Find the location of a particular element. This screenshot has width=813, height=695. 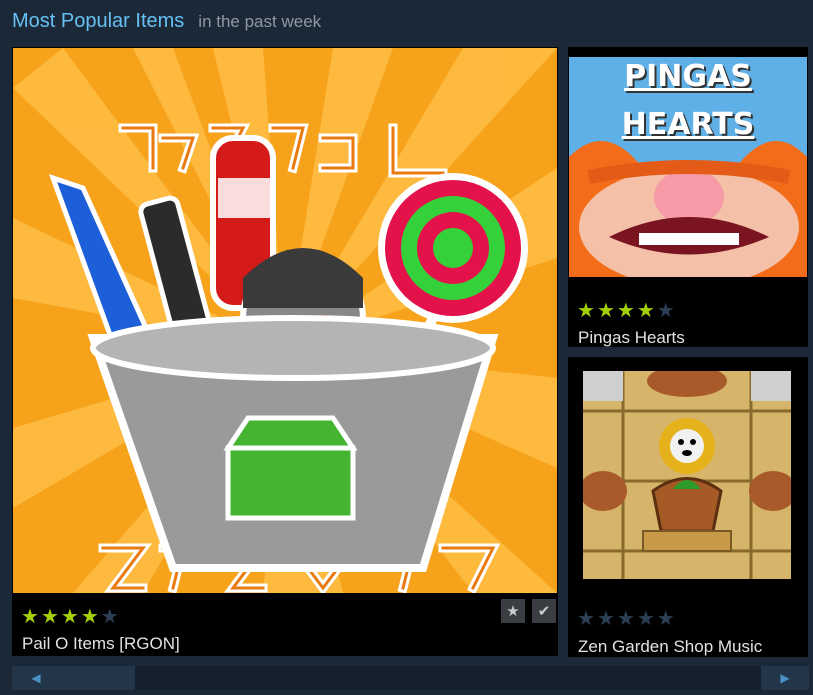

item-card: PINGAS HEARTS ★ ★ ★ ★ ★ Pingas Hearts is located at coordinates (688, 197).